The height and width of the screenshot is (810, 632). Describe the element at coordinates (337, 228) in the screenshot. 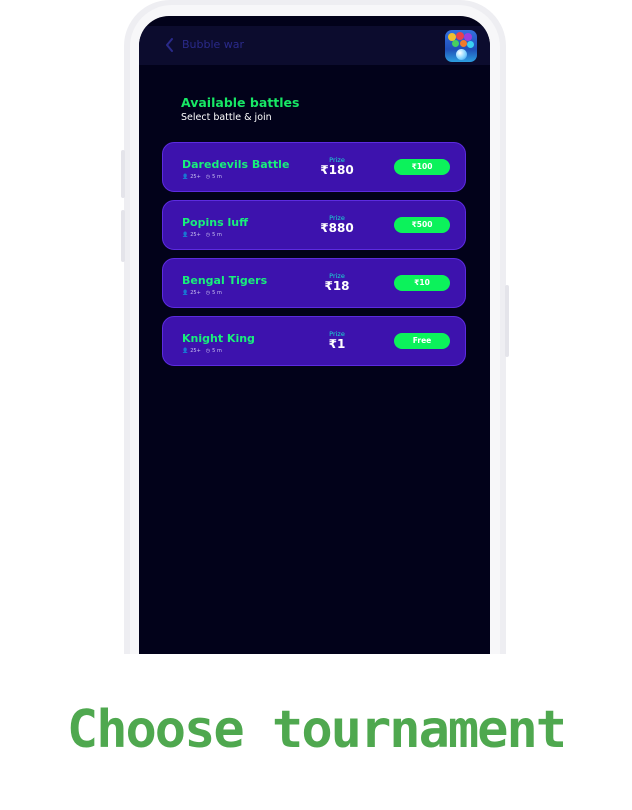

I see `prize-value: ₹880` at that location.